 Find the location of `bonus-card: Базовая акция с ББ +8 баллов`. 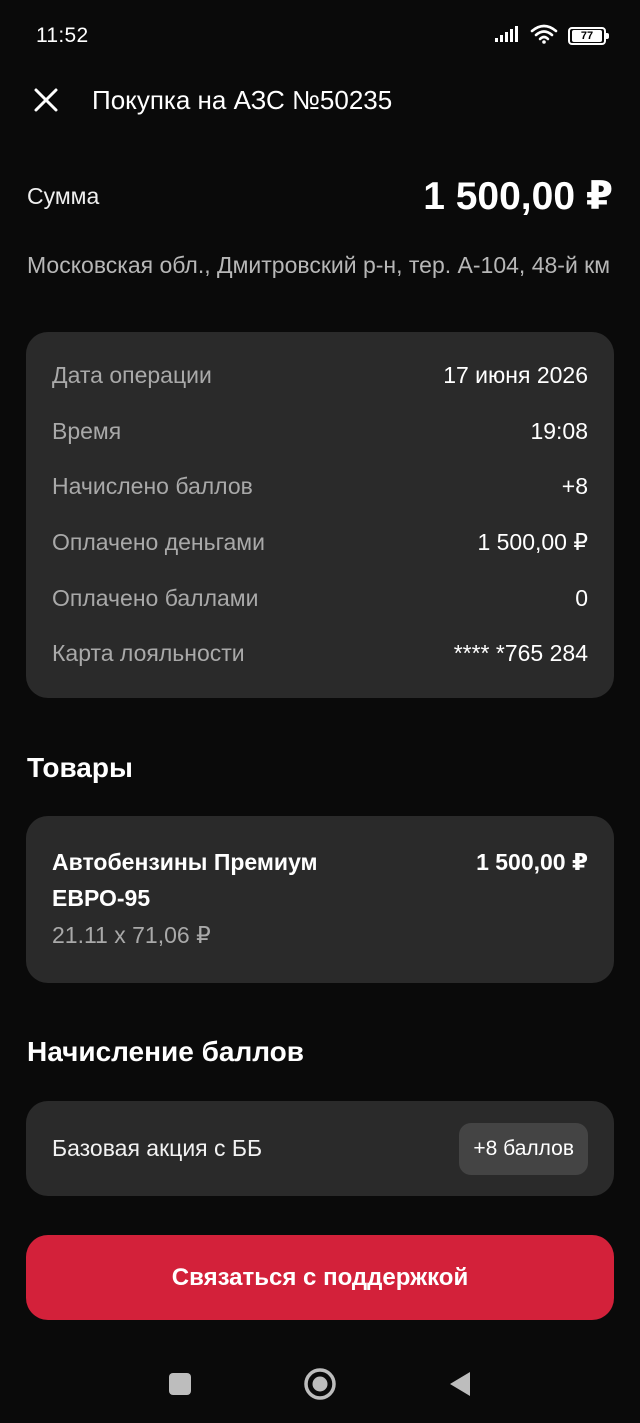

bonus-card: Базовая акция с ББ +8 баллов is located at coordinates (320, 1148).